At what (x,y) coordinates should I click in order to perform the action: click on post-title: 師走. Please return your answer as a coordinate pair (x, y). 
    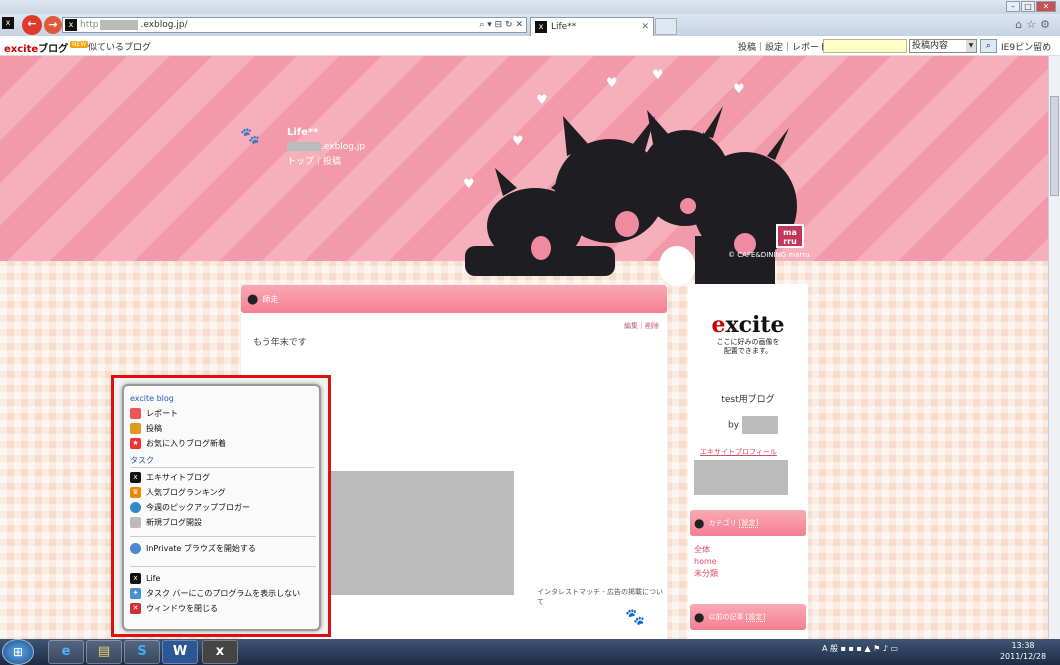
    Looking at the image, I should click on (270, 299).